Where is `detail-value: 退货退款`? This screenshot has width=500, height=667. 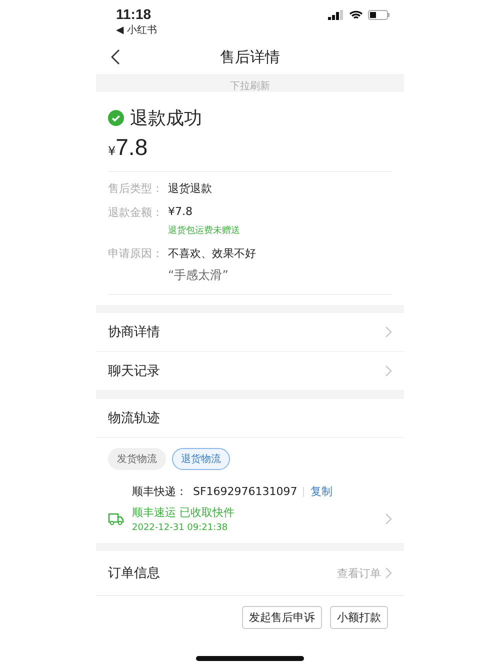
detail-value: 退货退款 is located at coordinates (190, 188).